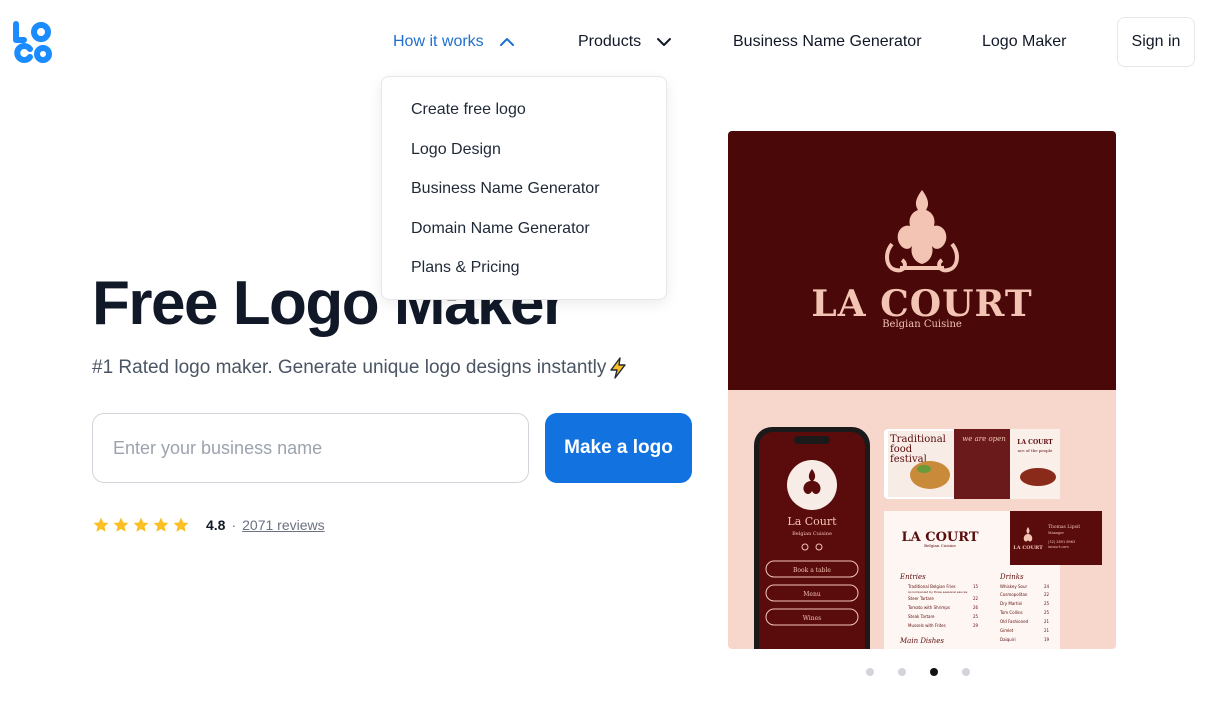 This screenshot has width=1207, height=702. What do you see at coordinates (1047, 594) in the screenshot?
I see `menu-drink-price: 22` at bounding box center [1047, 594].